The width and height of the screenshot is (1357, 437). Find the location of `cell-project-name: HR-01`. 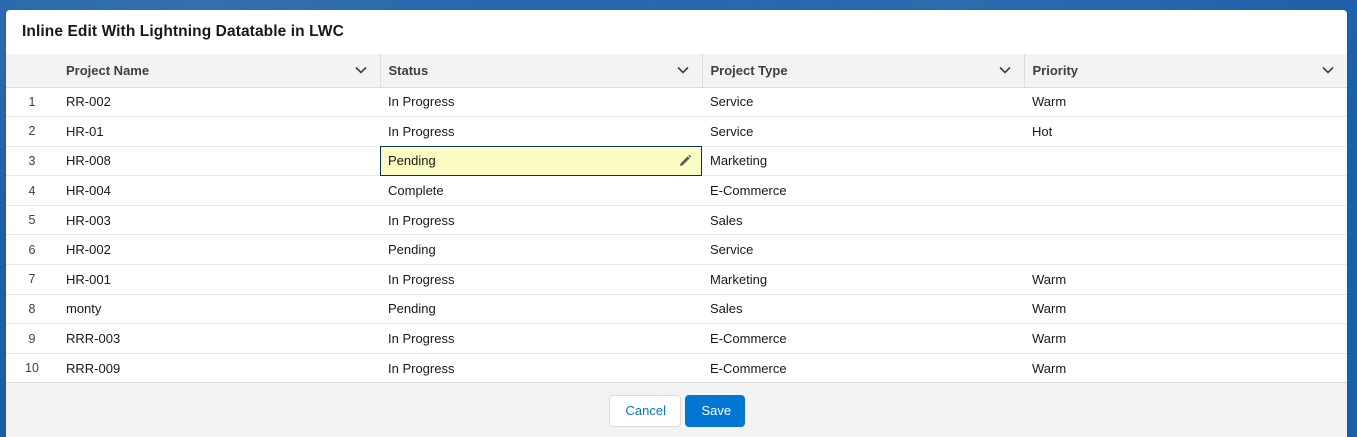

cell-project-name: HR-01 is located at coordinates (219, 132).